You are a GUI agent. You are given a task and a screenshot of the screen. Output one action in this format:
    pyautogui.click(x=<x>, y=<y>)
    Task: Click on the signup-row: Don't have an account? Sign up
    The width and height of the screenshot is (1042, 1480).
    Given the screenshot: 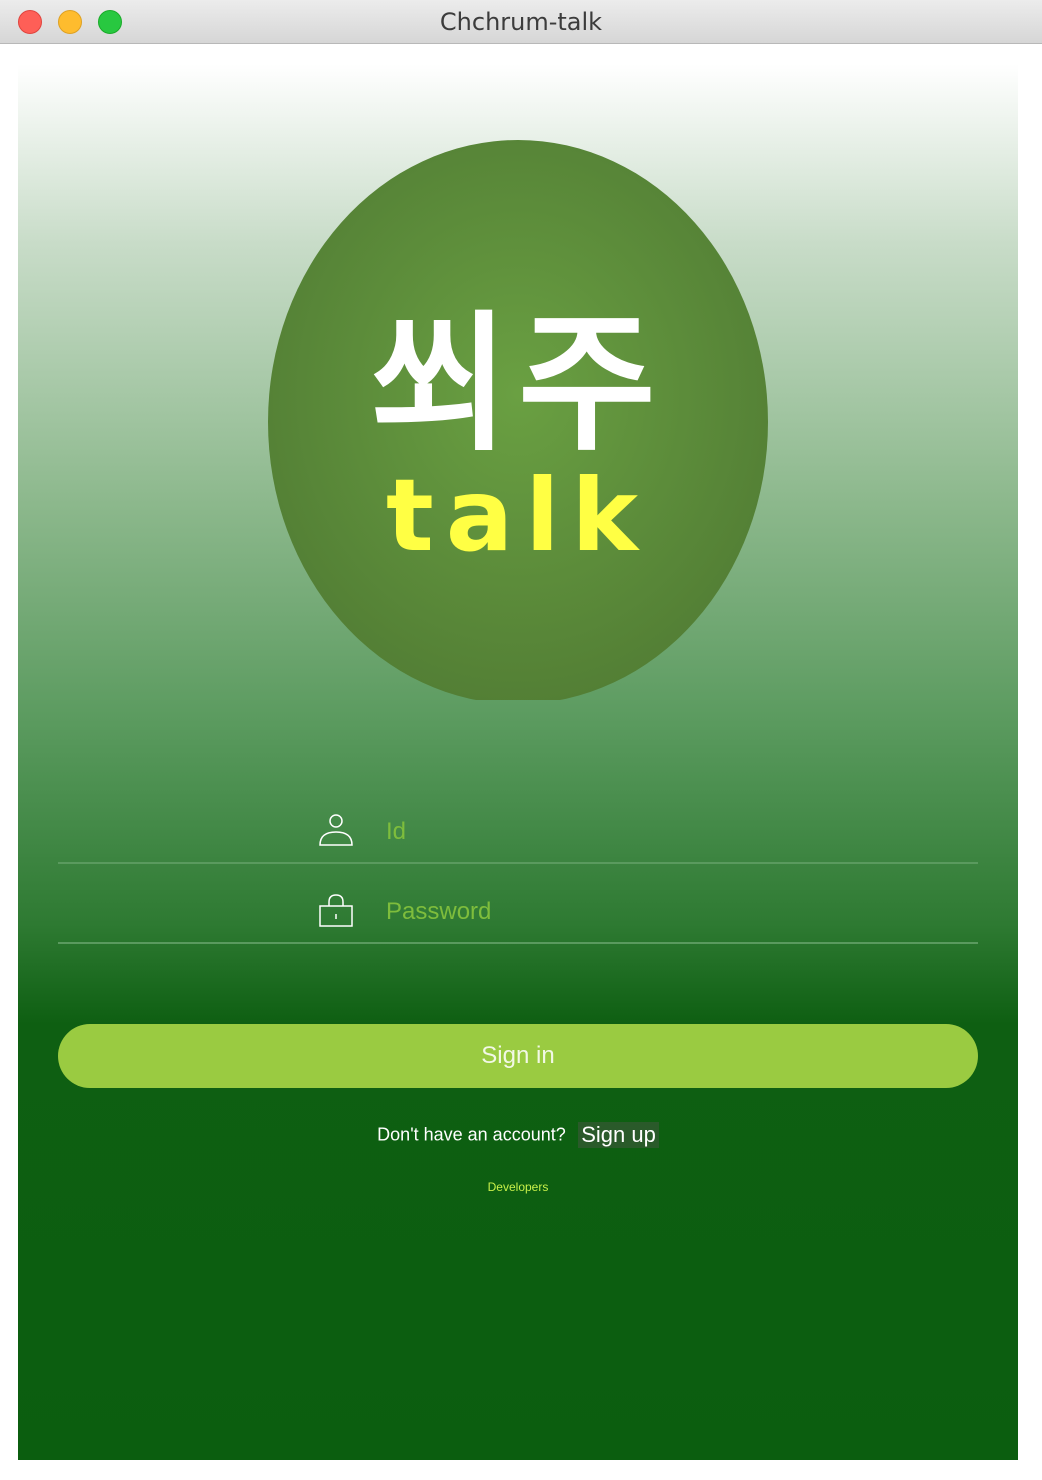 What is the action you would take?
    pyautogui.click(x=518, y=1135)
    